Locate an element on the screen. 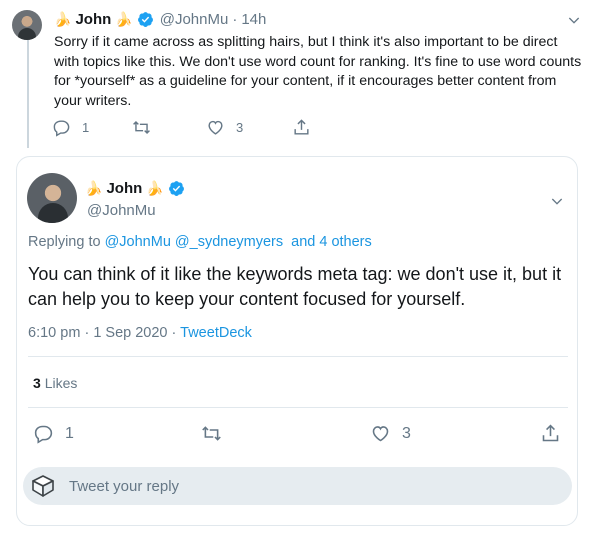 The height and width of the screenshot is (533, 602). replying-to-others: and 4 others is located at coordinates (331, 242).